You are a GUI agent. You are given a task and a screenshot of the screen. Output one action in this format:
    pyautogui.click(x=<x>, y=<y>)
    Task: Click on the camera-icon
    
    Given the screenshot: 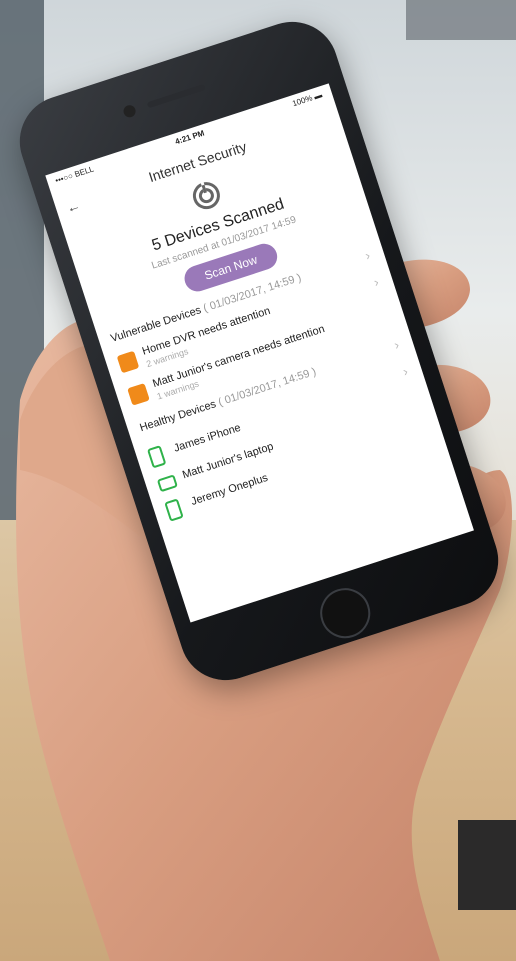 What is the action you would take?
    pyautogui.click(x=138, y=394)
    